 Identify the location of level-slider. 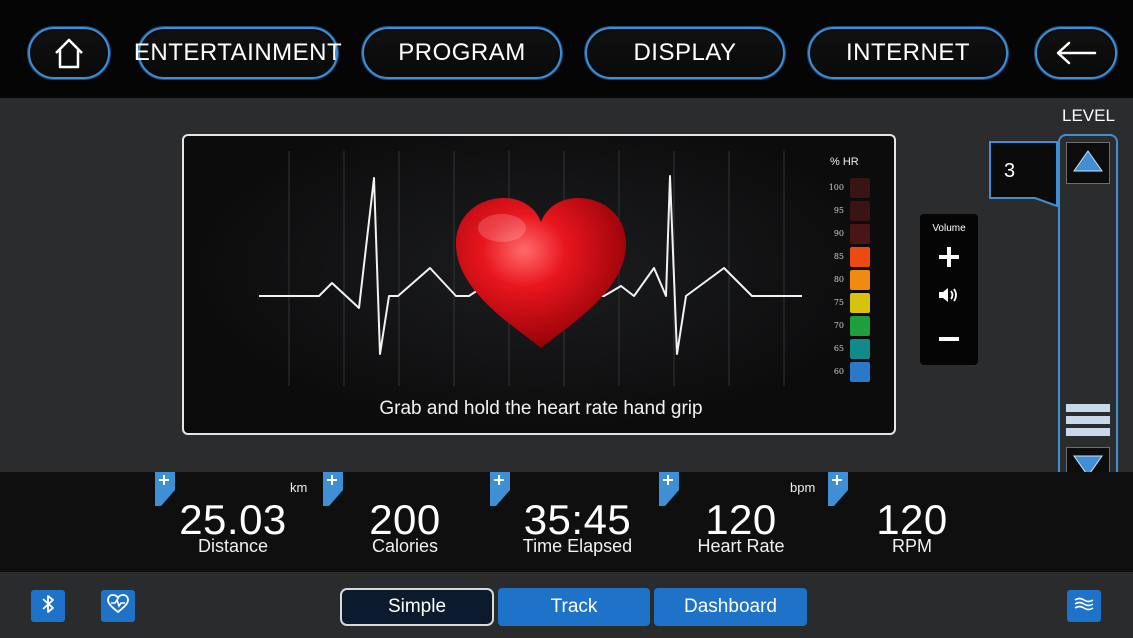
(1088, 315).